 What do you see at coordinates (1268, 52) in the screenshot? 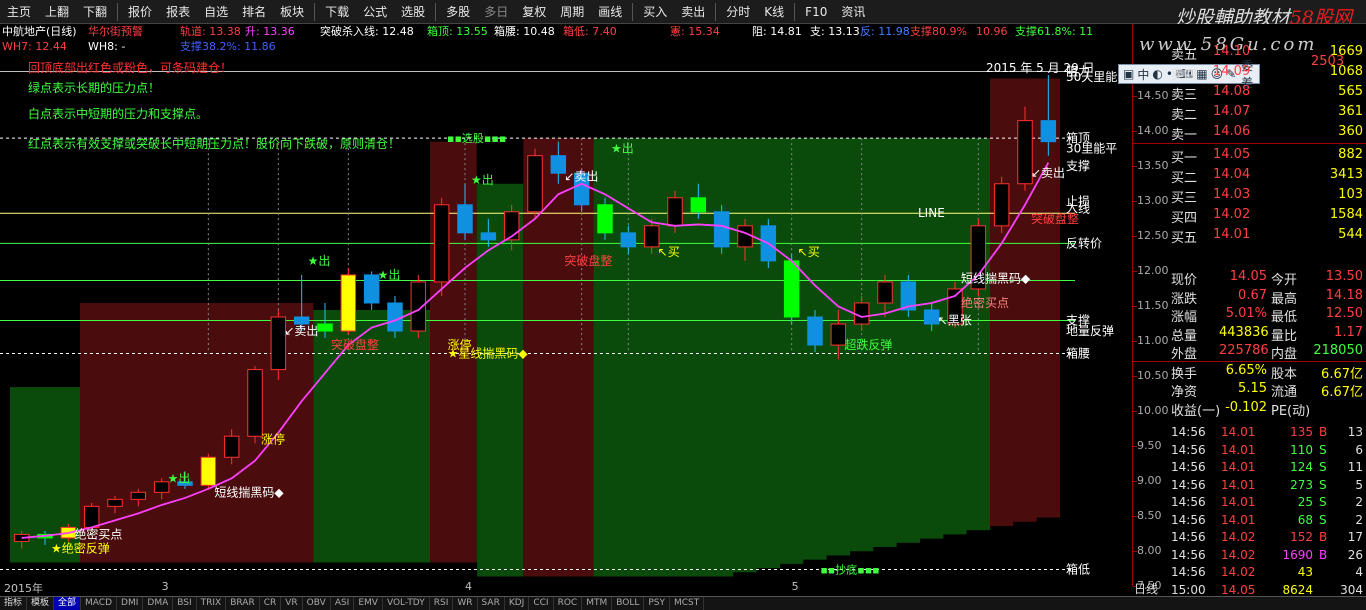
I see `orderbook-row: 卖五 14.10 1669` at bounding box center [1268, 52].